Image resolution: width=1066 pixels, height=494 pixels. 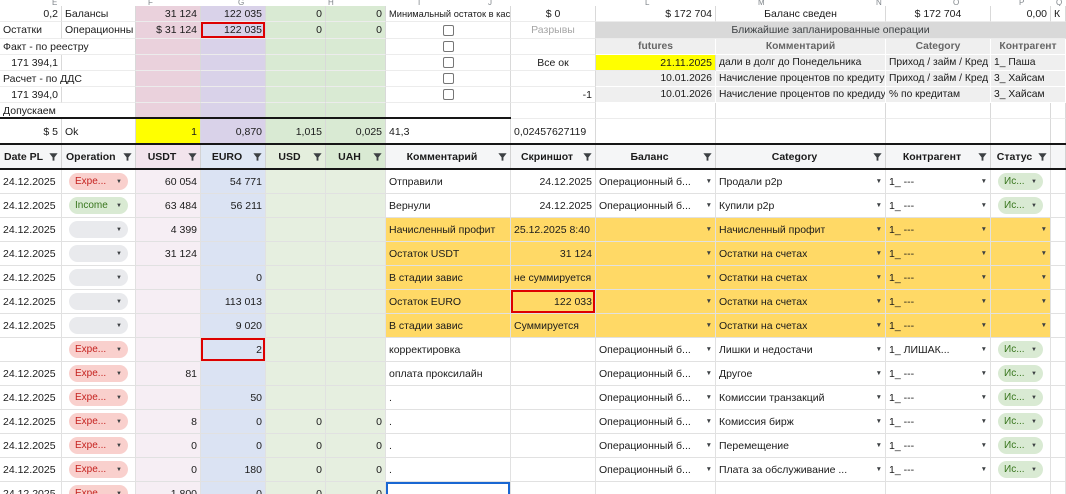 What do you see at coordinates (168, 206) in the screenshot?
I see `cell-usdt: 63 484` at bounding box center [168, 206].